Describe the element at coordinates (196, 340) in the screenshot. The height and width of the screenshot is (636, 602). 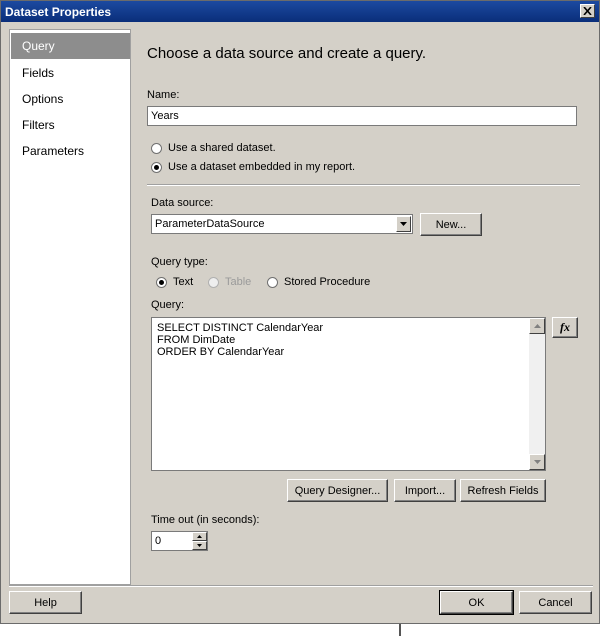
I see `query-line: FROM DimDate` at that location.